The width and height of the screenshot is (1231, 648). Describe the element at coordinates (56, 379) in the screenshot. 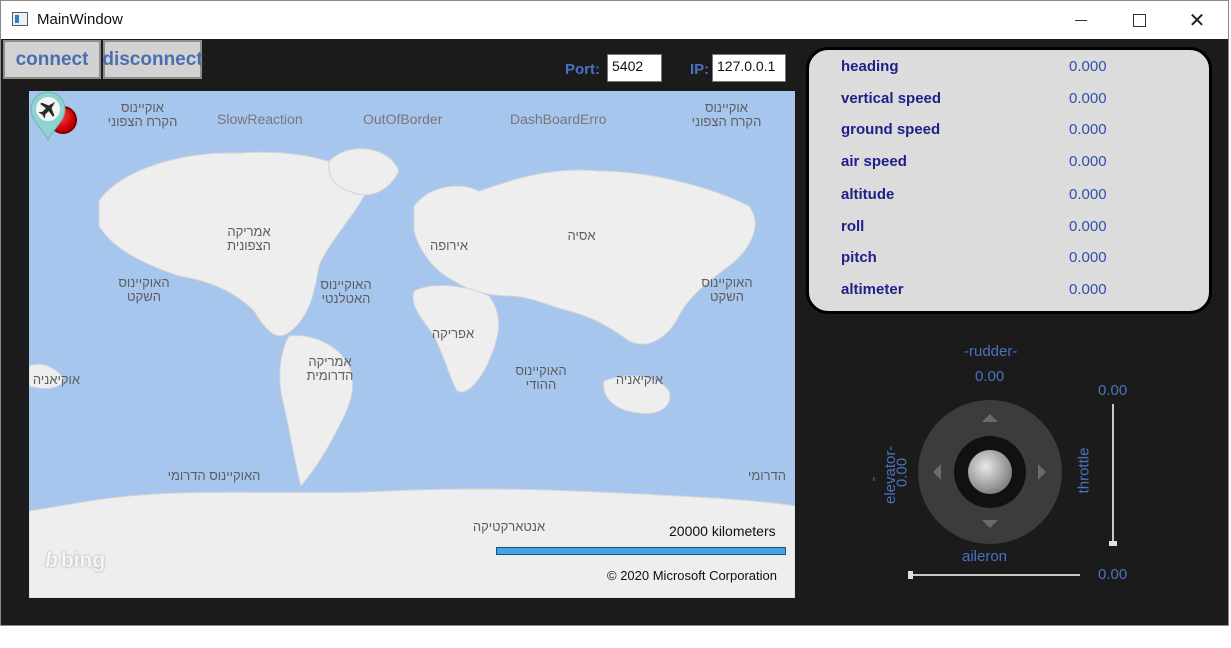

I see `map-label-oceania-west: אוקיאניה` at that location.